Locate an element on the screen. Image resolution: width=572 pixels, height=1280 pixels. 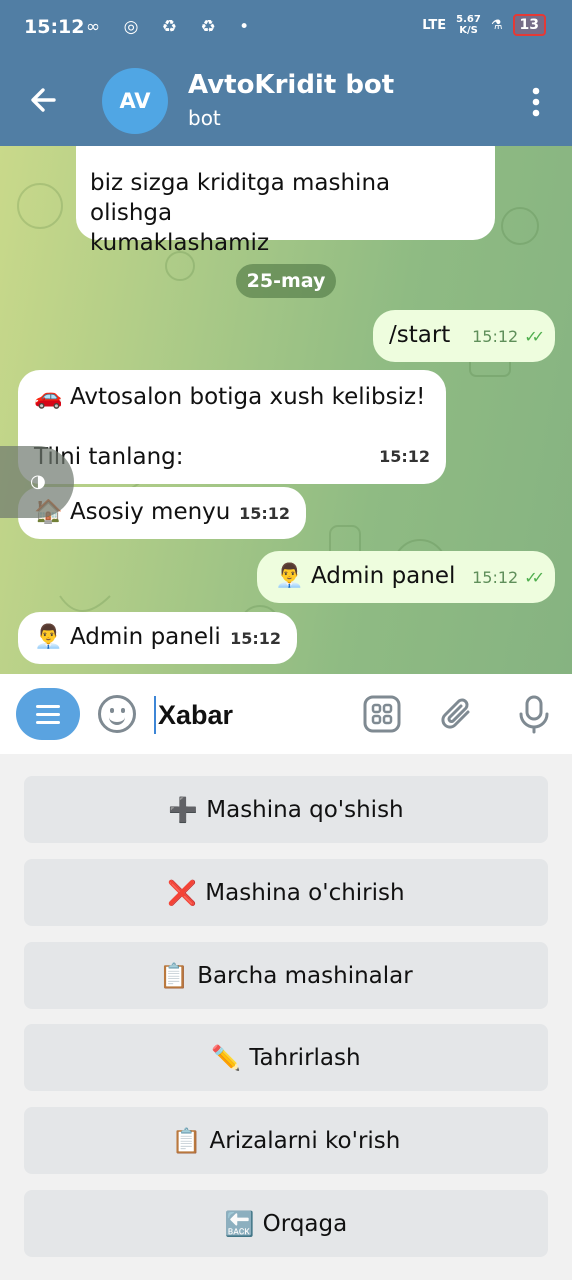
delete-car-button: ❌ Mashina o'chirish is located at coordinates (286, 892).